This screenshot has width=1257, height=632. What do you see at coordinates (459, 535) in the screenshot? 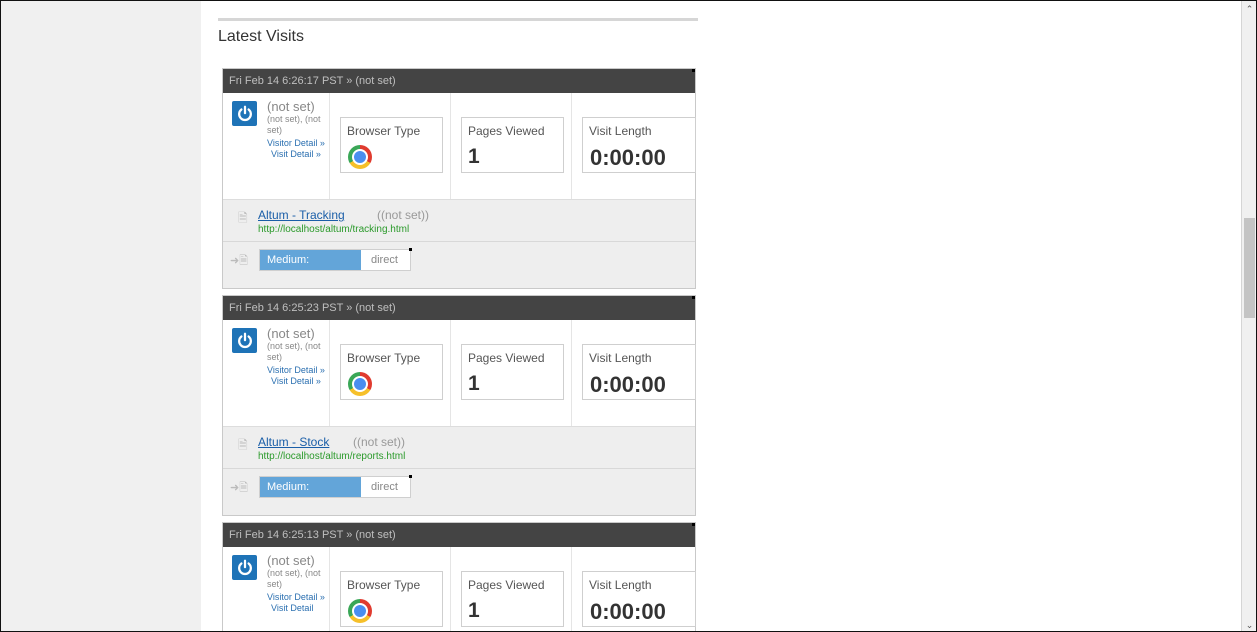
I see `visit-header: Fri Feb 14 6:25:13 PST » (not set)` at bounding box center [459, 535].